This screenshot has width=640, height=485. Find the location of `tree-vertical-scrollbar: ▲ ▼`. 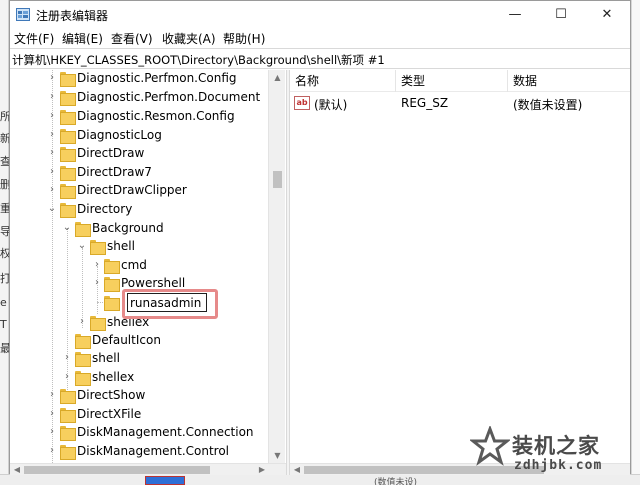

tree-vertical-scrollbar: ▲ ▼ is located at coordinates (276, 266).